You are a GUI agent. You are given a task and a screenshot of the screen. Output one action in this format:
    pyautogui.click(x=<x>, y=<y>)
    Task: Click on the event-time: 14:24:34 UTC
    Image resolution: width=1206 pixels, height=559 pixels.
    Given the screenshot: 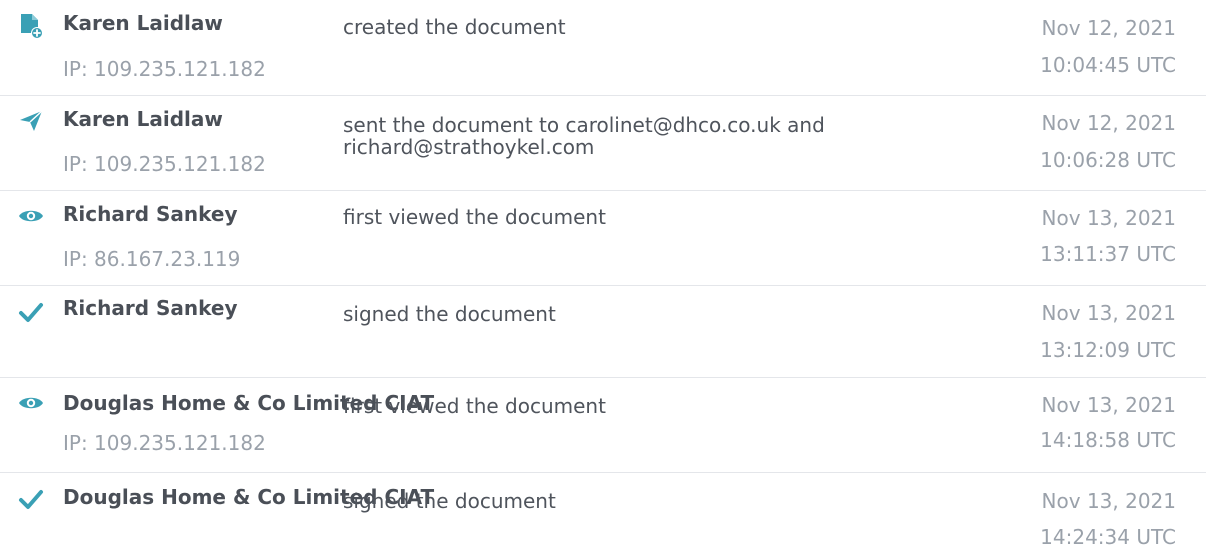 What is the action you would take?
    pyautogui.click(x=1108, y=537)
    